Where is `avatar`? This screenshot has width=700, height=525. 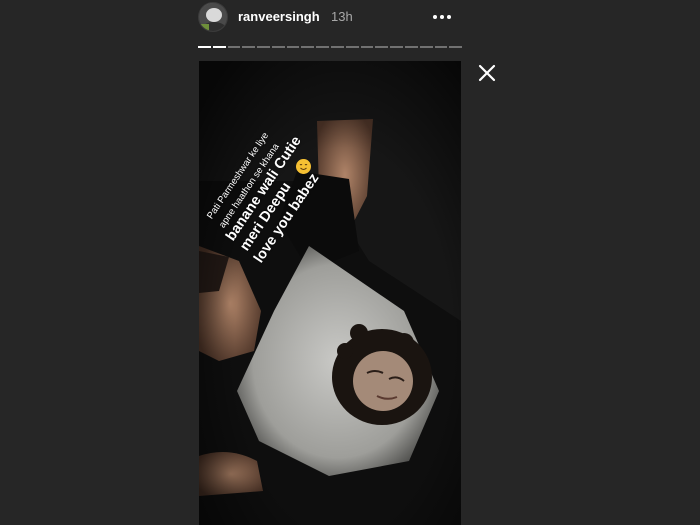 avatar is located at coordinates (213, 17).